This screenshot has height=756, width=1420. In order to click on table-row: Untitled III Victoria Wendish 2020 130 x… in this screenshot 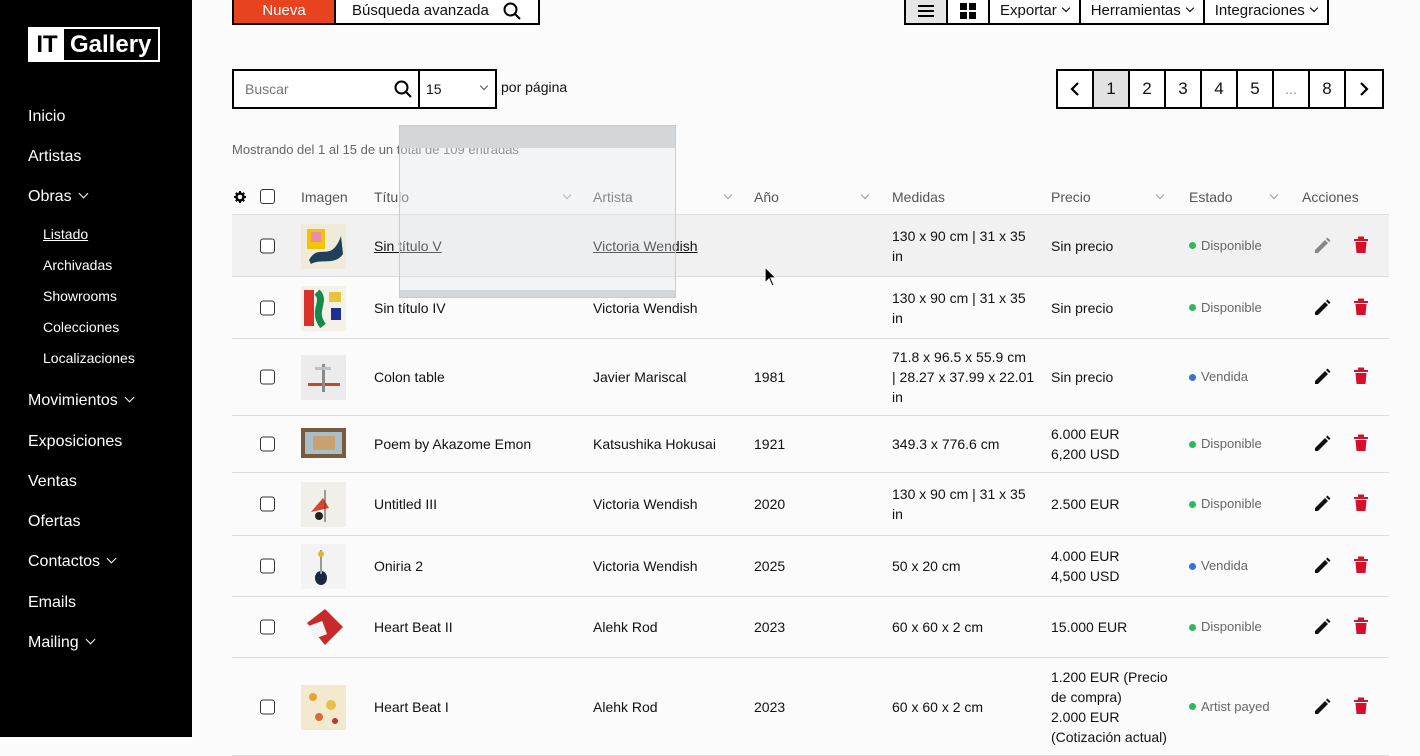, I will do `click(810, 504)`.